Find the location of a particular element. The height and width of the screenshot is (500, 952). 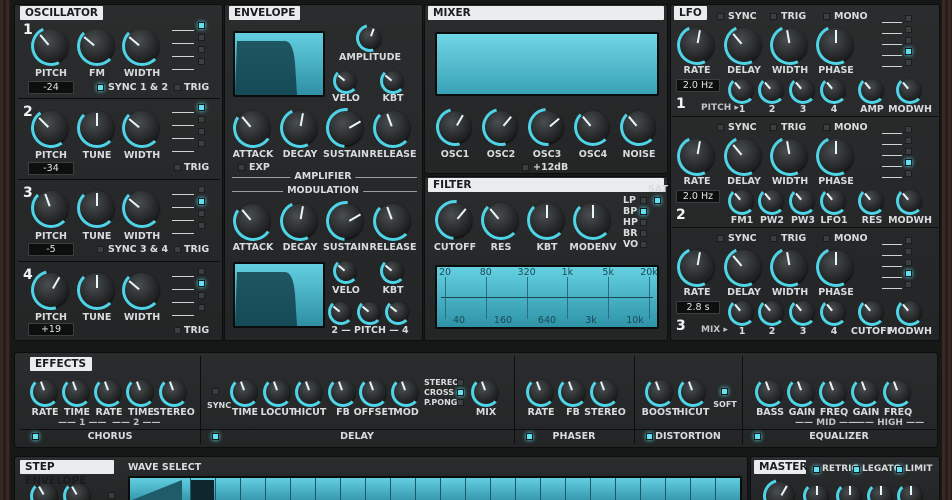

osc2-saw-icon is located at coordinates (183, 120).